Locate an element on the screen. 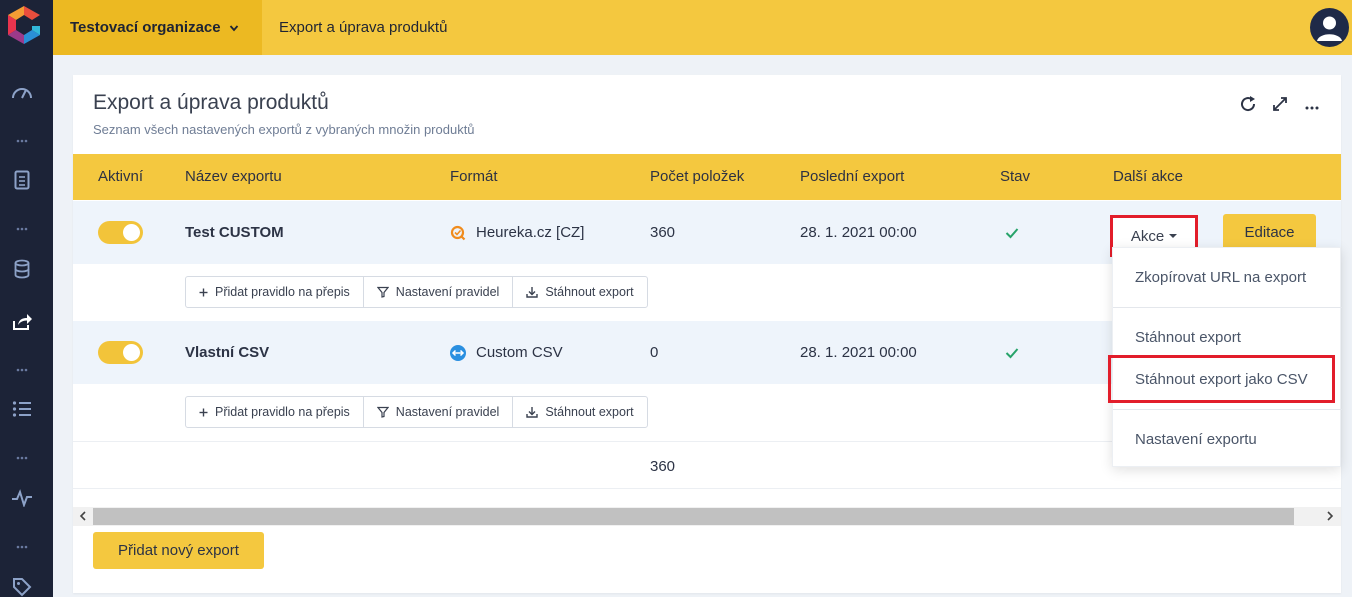  menu-item-download: Stáhnout export is located at coordinates (1188, 337).